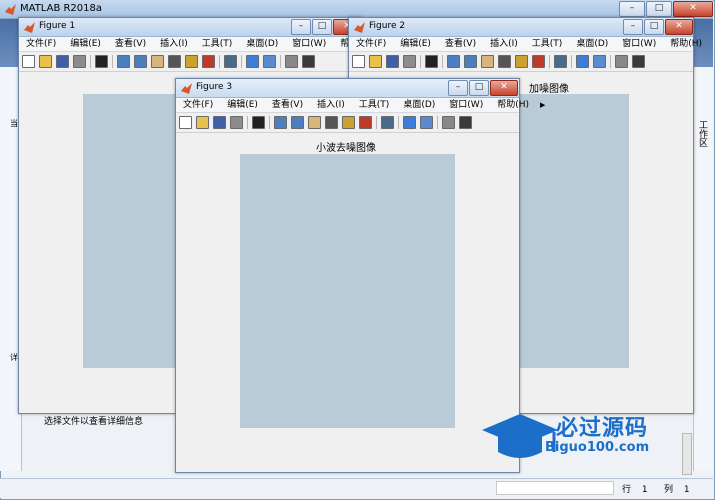 This screenshot has width=715, height=500. Describe the element at coordinates (542, 105) in the screenshot. I see `dock-arrow-icon: ▶` at that location.